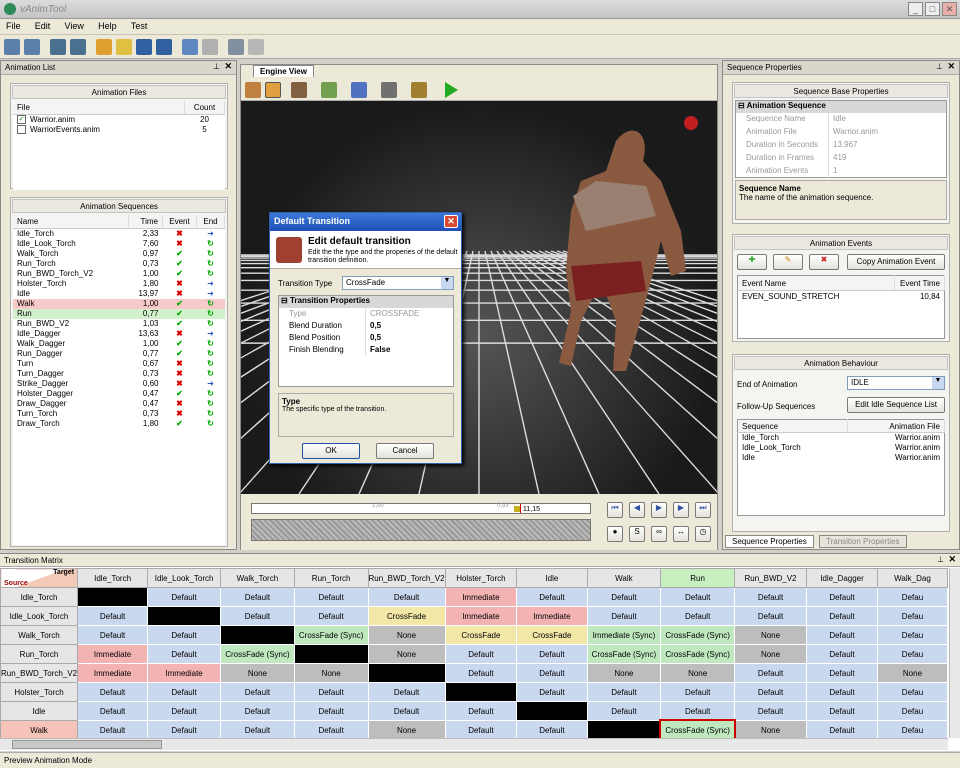  What do you see at coordinates (552, 635) in the screenshot?
I see `matrix-cell: CrossFade` at bounding box center [552, 635].